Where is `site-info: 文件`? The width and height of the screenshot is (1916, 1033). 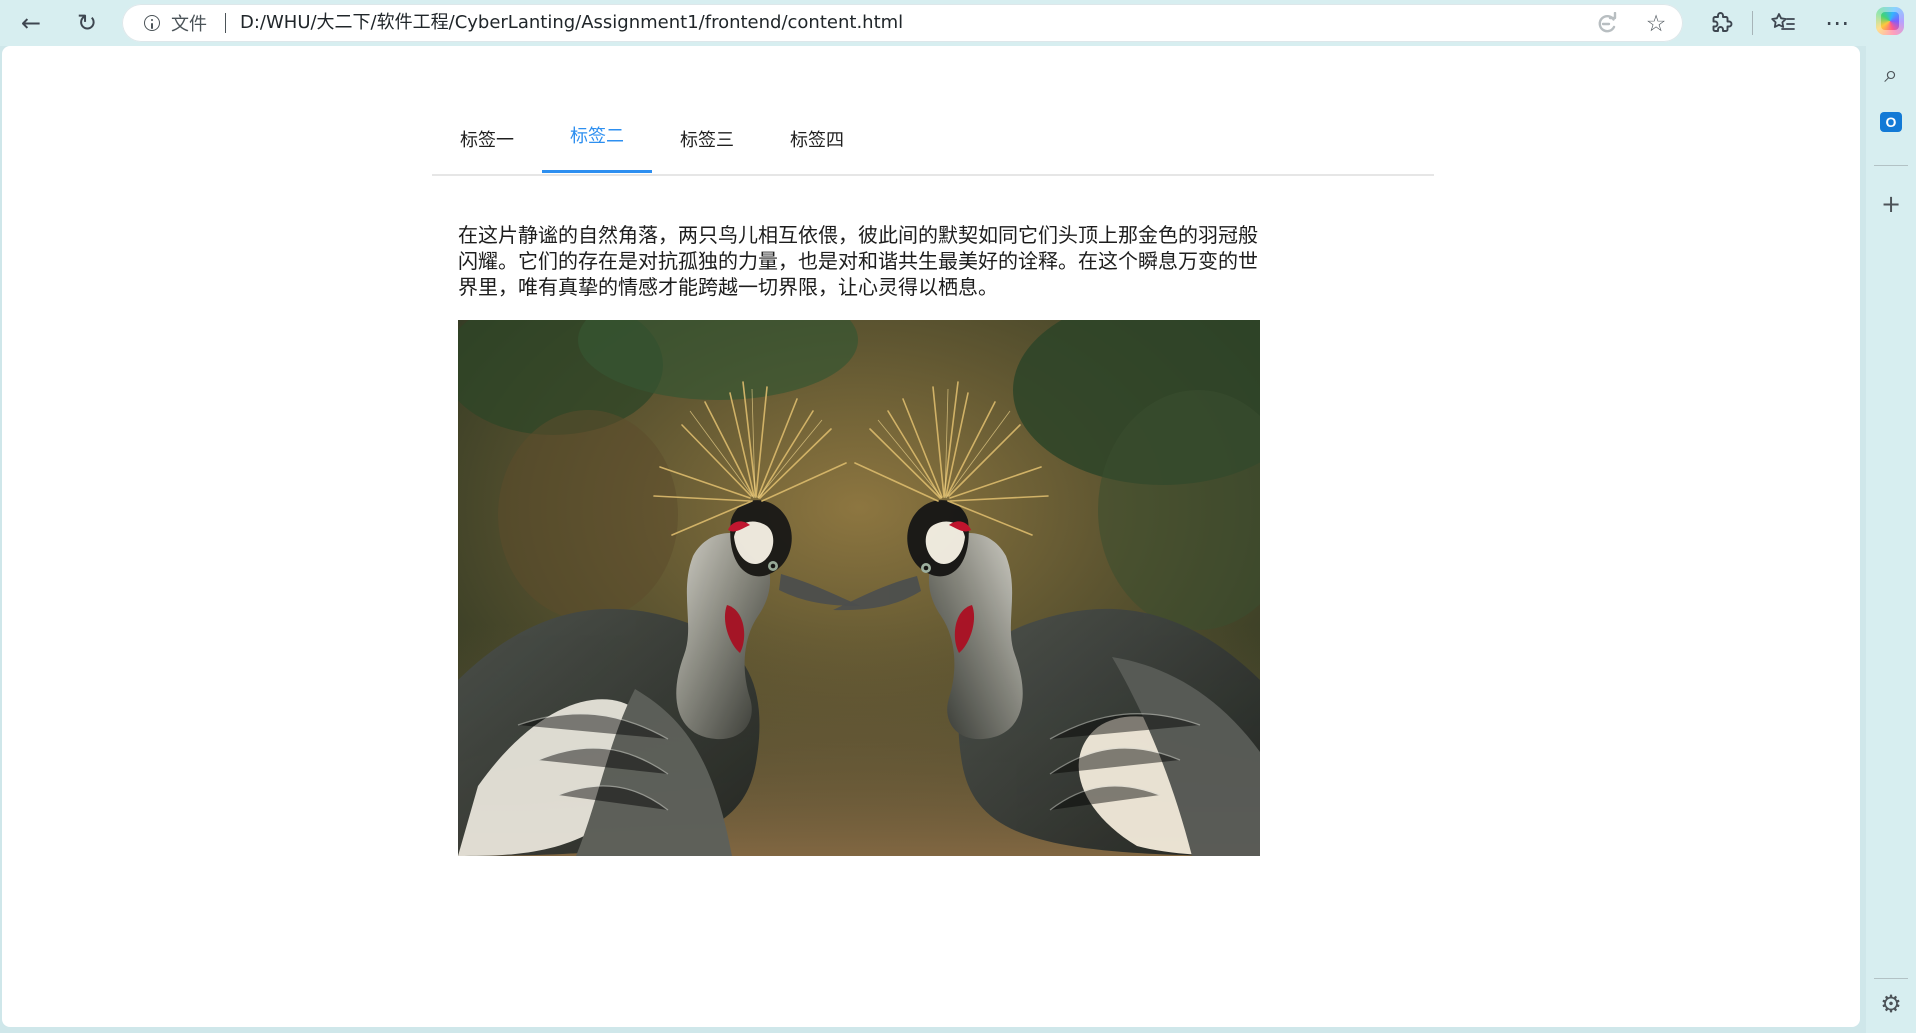 site-info: 文件 is located at coordinates (193, 23).